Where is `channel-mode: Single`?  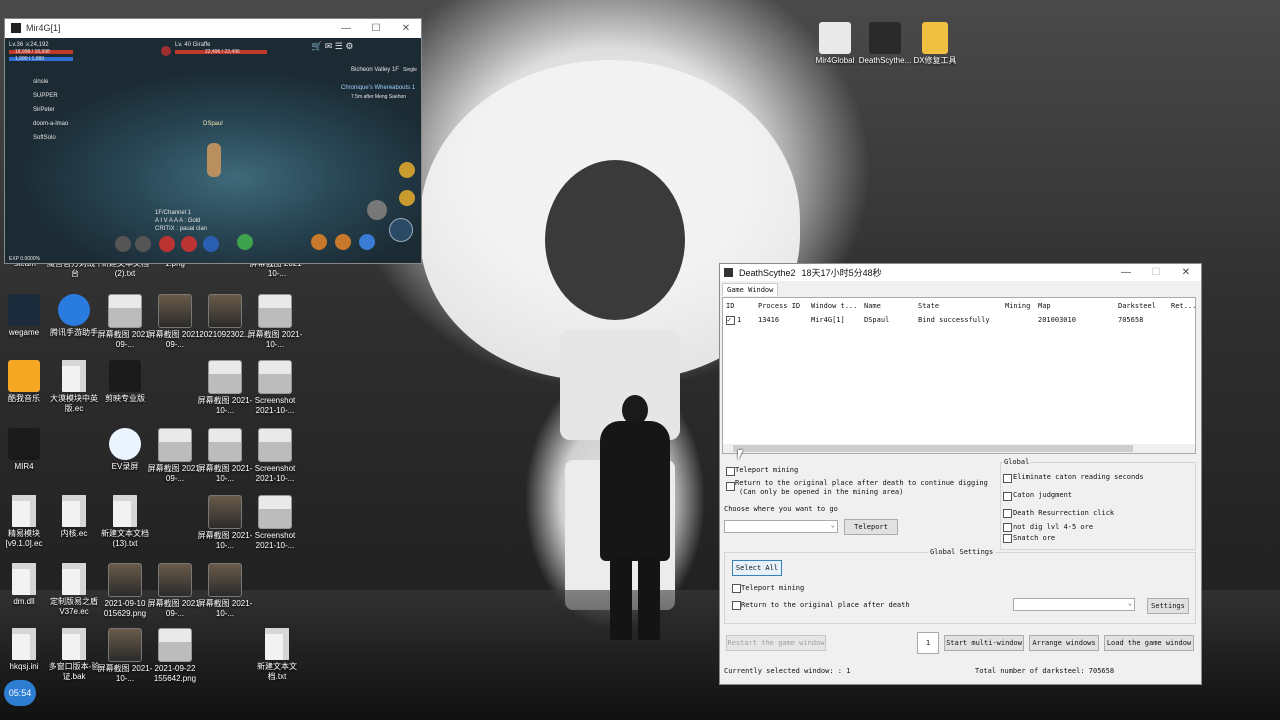
channel-mode: Single is located at coordinates (410, 70).